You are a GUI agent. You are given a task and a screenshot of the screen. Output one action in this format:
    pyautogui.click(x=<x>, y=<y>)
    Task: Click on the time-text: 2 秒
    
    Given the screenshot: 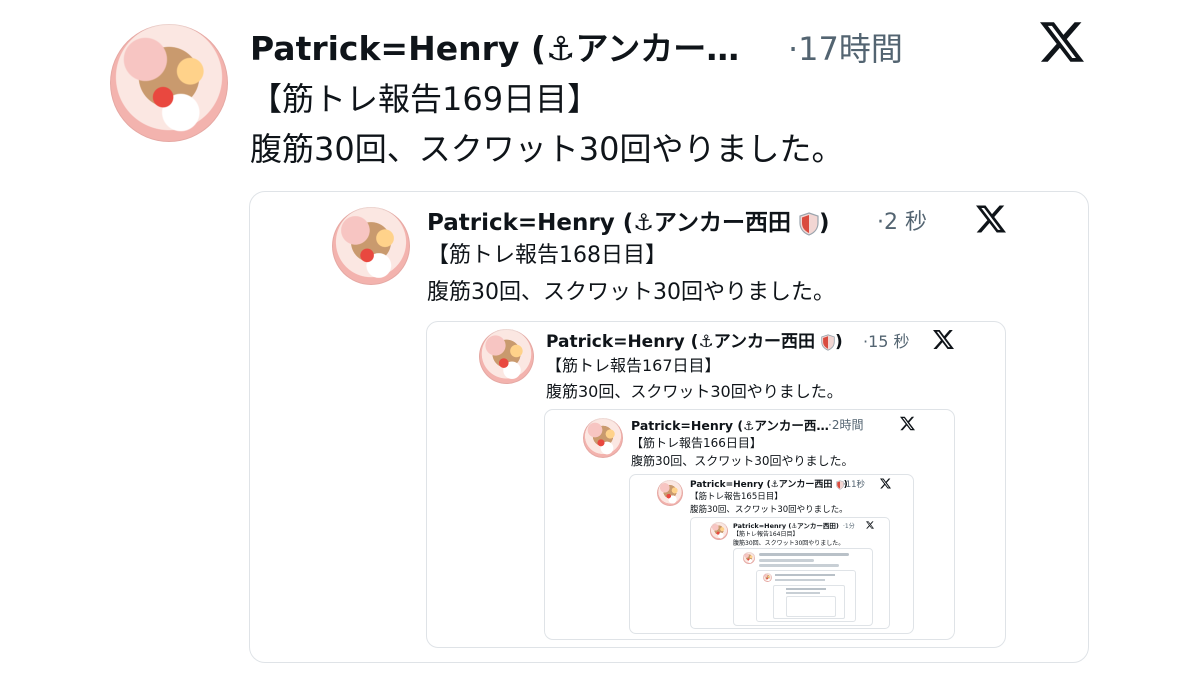 What is the action you would take?
    pyautogui.click(x=905, y=222)
    